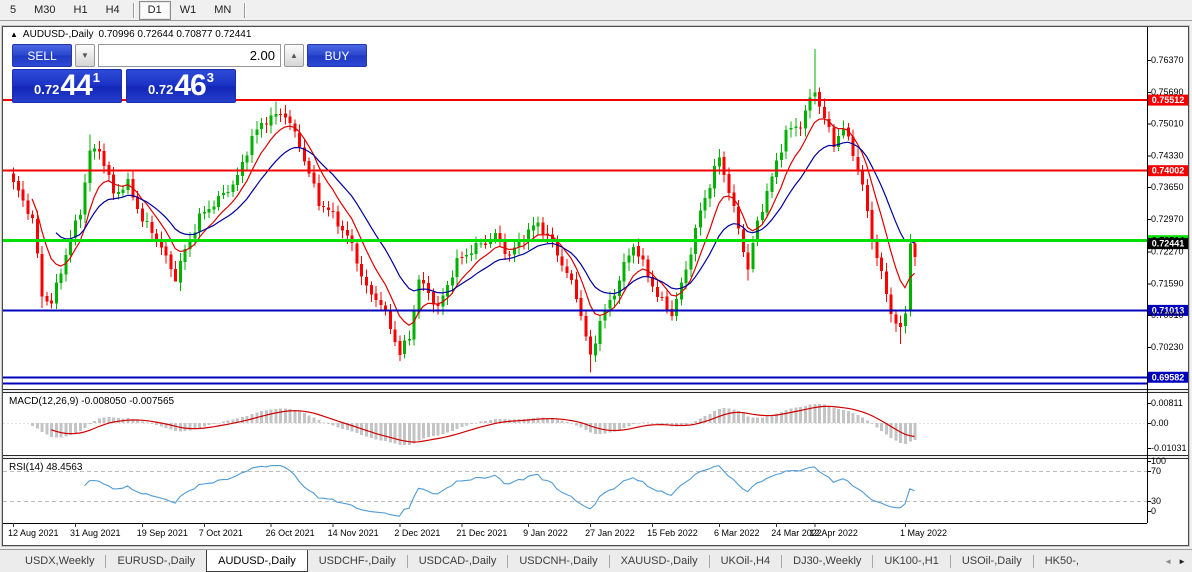  What do you see at coordinates (222, 10) in the screenshot?
I see `timeframe-button-mn: MN` at bounding box center [222, 10].